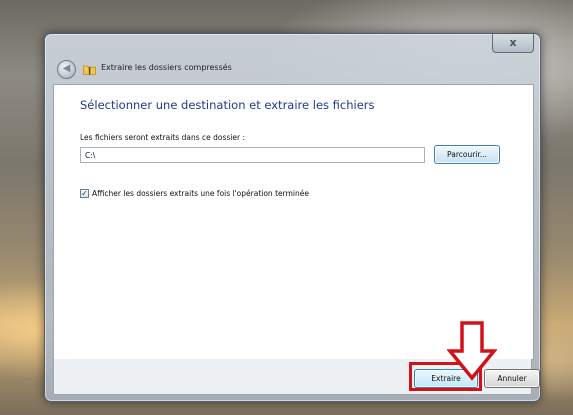 Image resolution: width=573 pixels, height=415 pixels. Describe the element at coordinates (166, 67) in the screenshot. I see `window-title: Extraire les dossiers compressés` at that location.